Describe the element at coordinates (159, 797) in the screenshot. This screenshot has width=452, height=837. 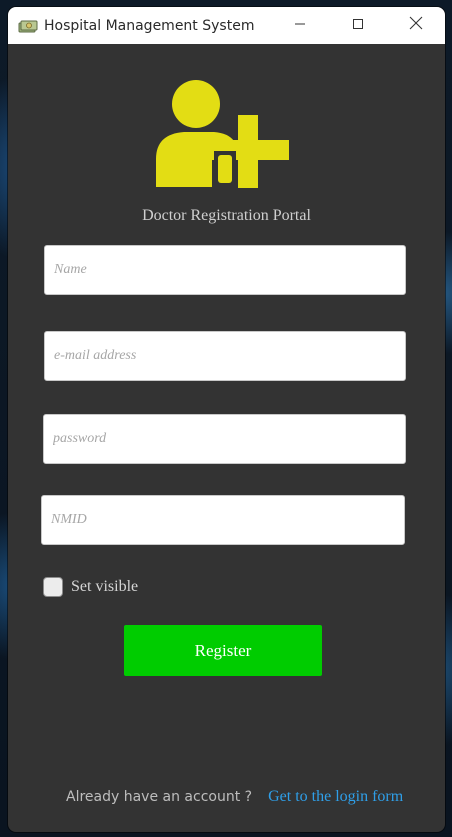
I see `account-prompt-text: Already have an account ?` at that location.